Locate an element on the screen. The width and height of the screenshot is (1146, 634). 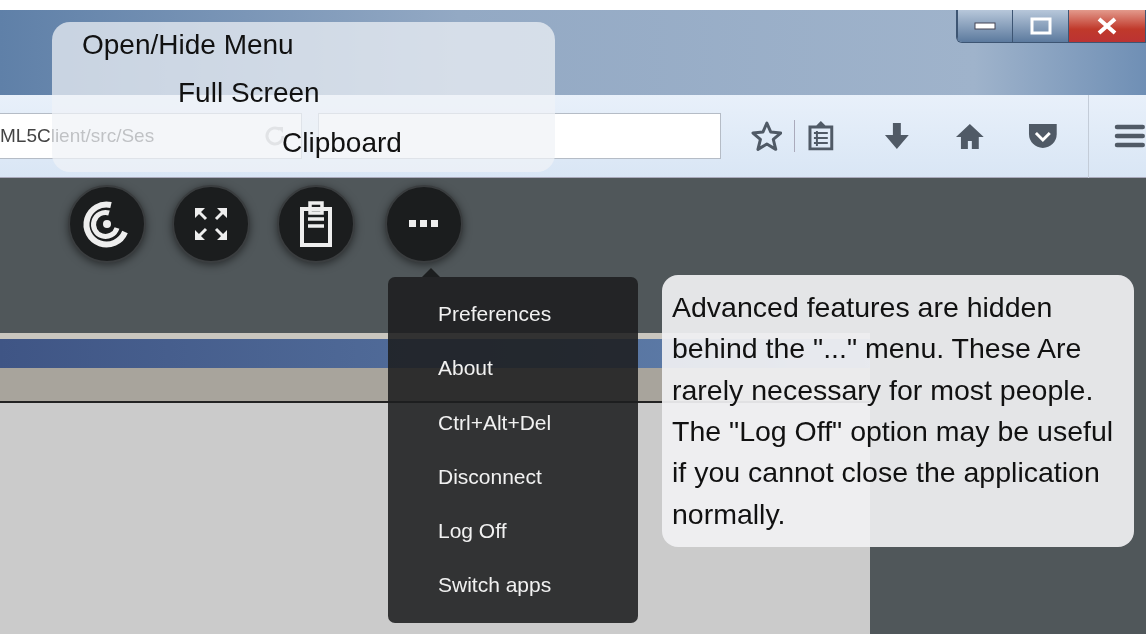
callout-label: Clipboard is located at coordinates (342, 143).